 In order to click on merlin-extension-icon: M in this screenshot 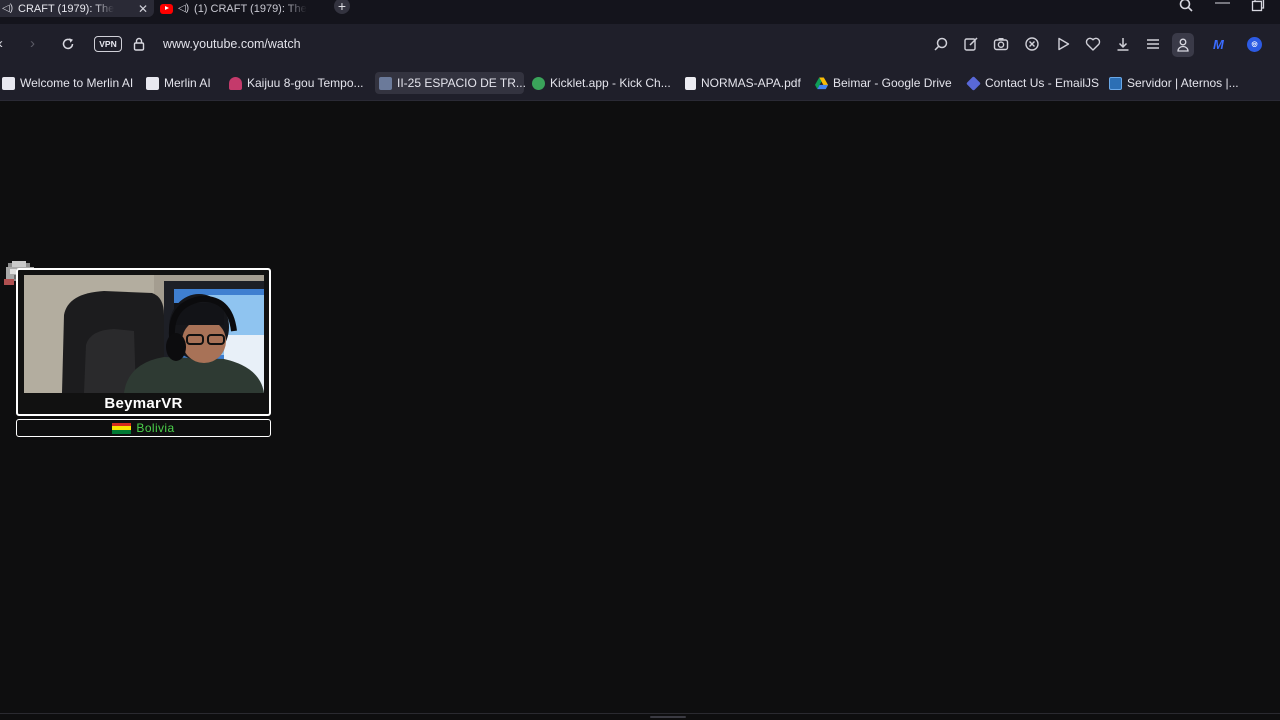, I will do `click(1218, 44)`.